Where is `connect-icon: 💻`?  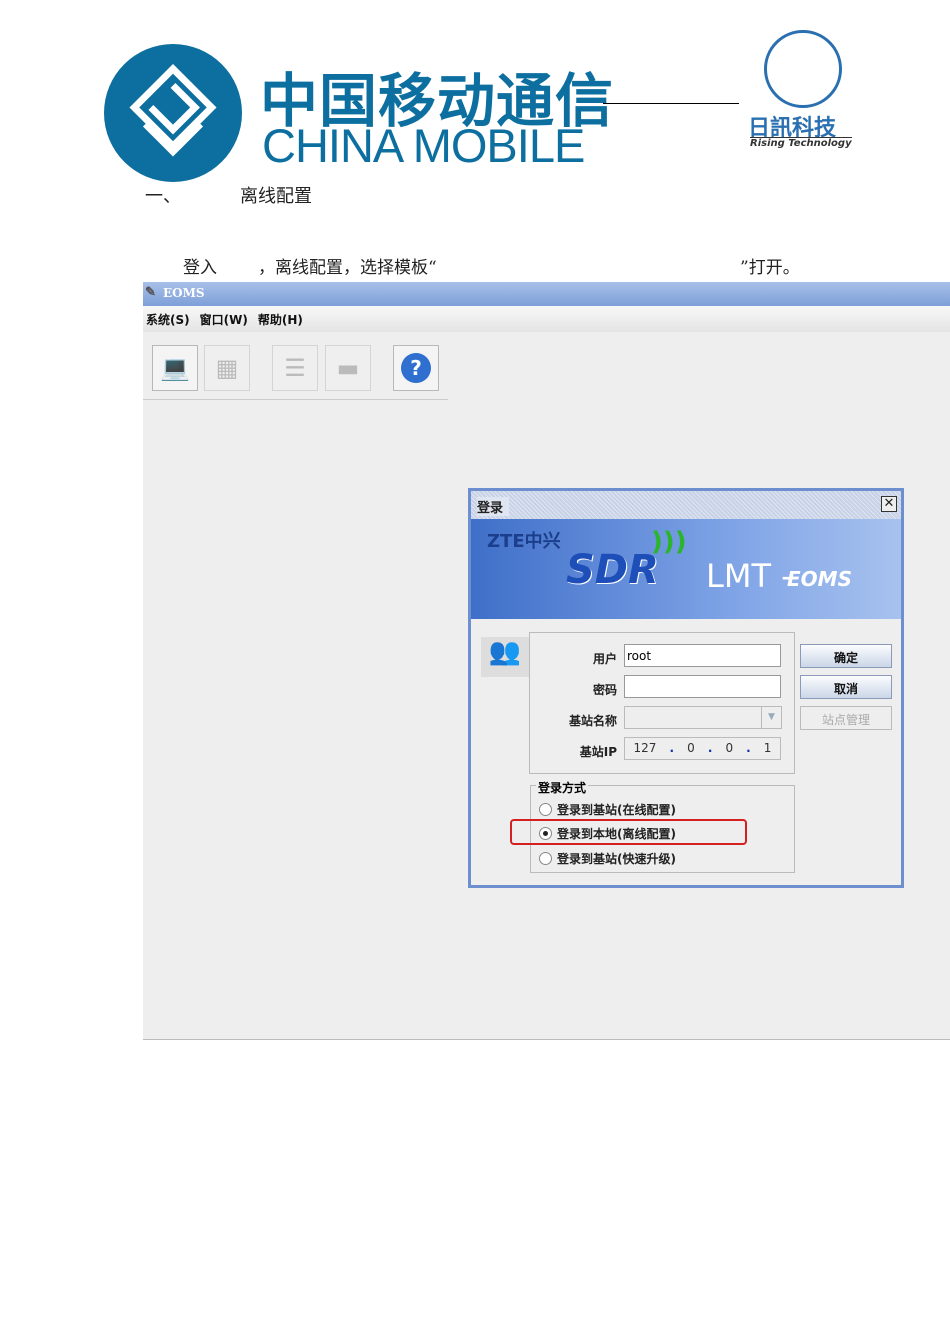 connect-icon: 💻 is located at coordinates (175, 368).